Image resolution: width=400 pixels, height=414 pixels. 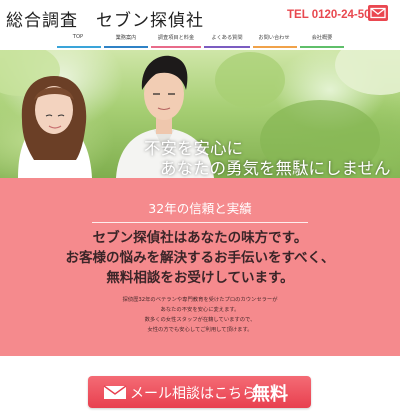 I want to click on free-badge: 無料, so click(x=270, y=394).